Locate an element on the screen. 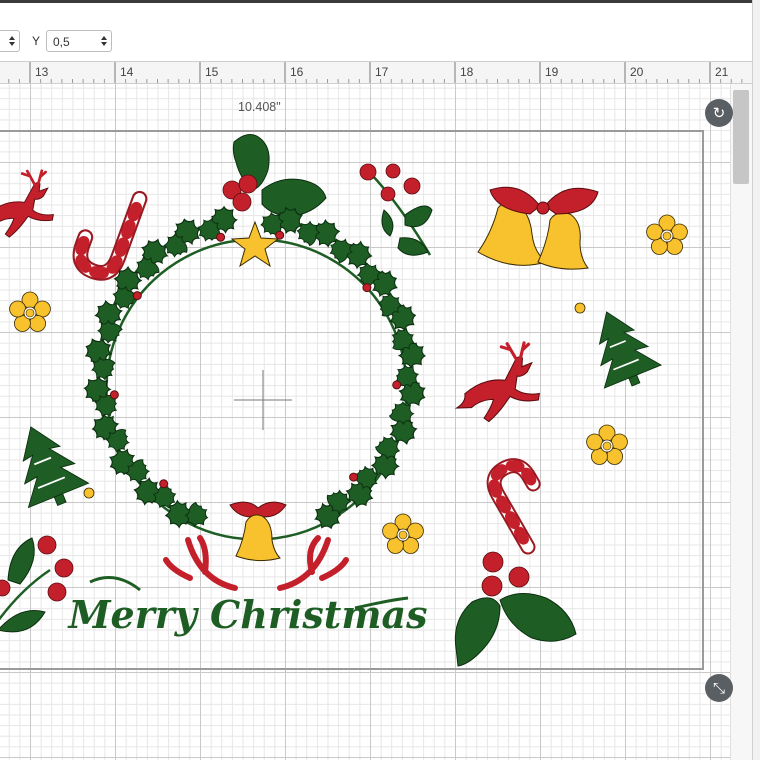  y-stepper is located at coordinates (104, 41).